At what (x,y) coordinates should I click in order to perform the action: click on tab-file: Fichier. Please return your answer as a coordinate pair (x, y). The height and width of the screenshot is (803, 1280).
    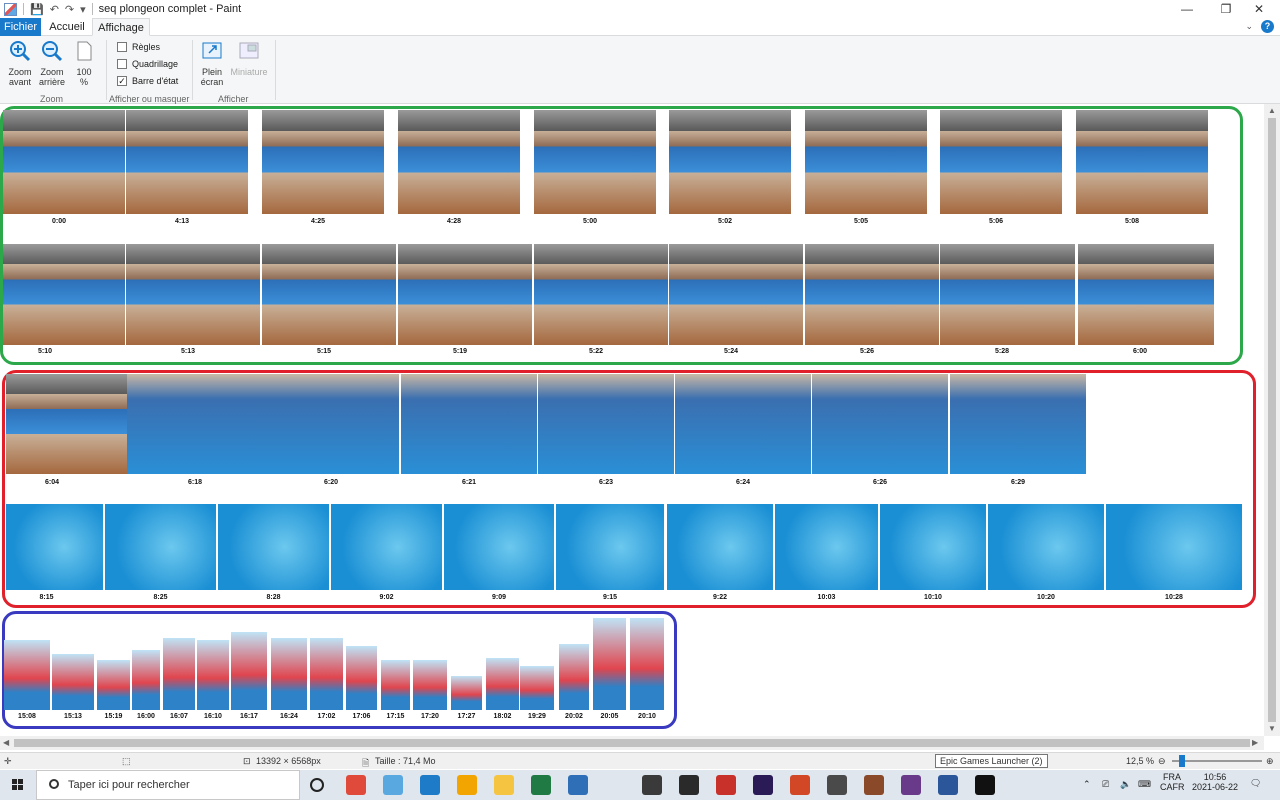
    Looking at the image, I should click on (20, 27).